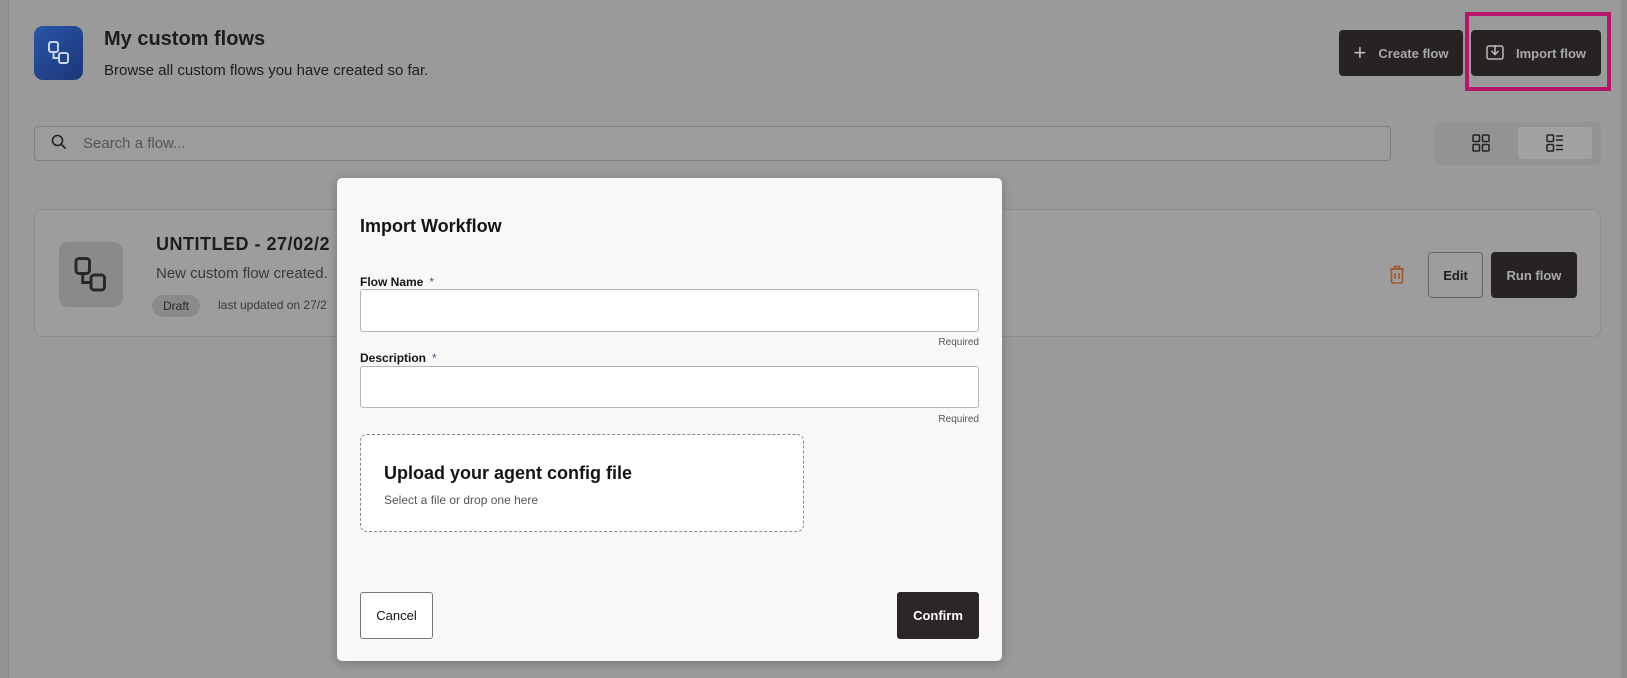  What do you see at coordinates (958, 419) in the screenshot?
I see `description-required-hint: Required` at bounding box center [958, 419].